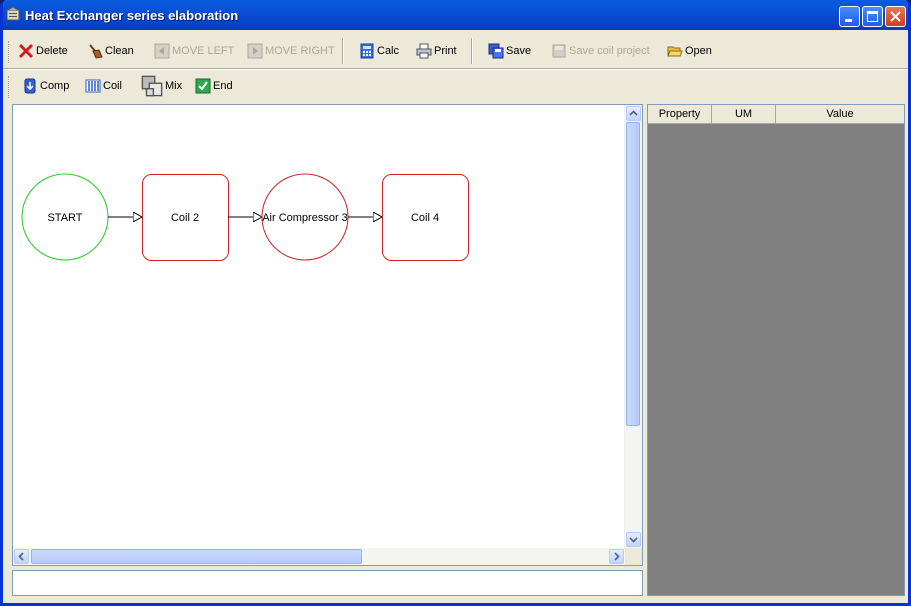 The height and width of the screenshot is (606, 911). Describe the element at coordinates (633, 556) in the screenshot. I see `scroll-corner` at that location.